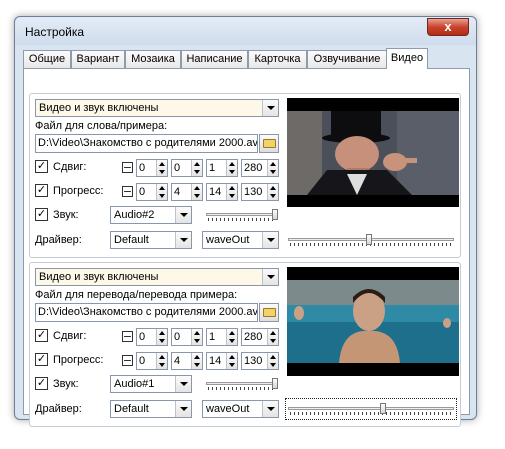 Image resolution: width=505 pixels, height=449 pixels. I want to click on shift-checkbox: ✓, so click(41, 166).